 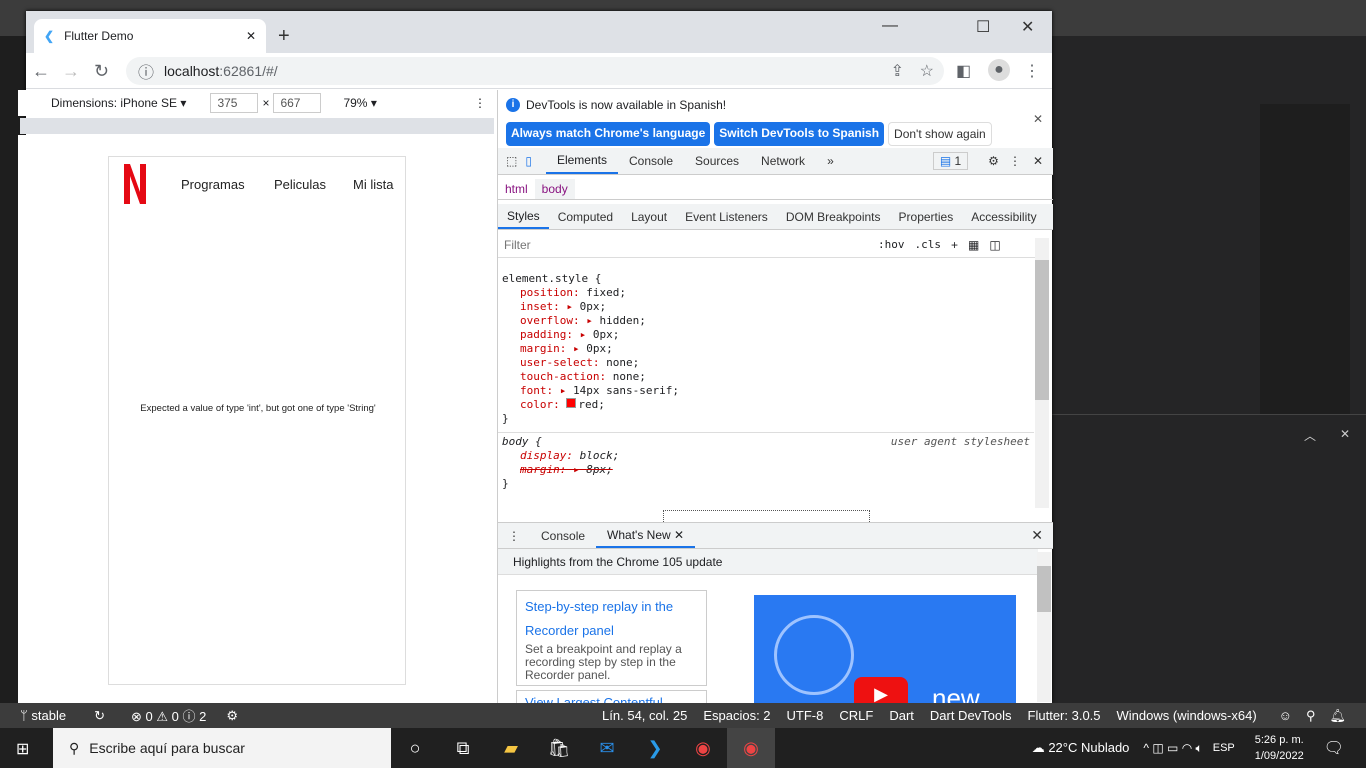 I want to click on media-query-bar, so click(x=257, y=126).